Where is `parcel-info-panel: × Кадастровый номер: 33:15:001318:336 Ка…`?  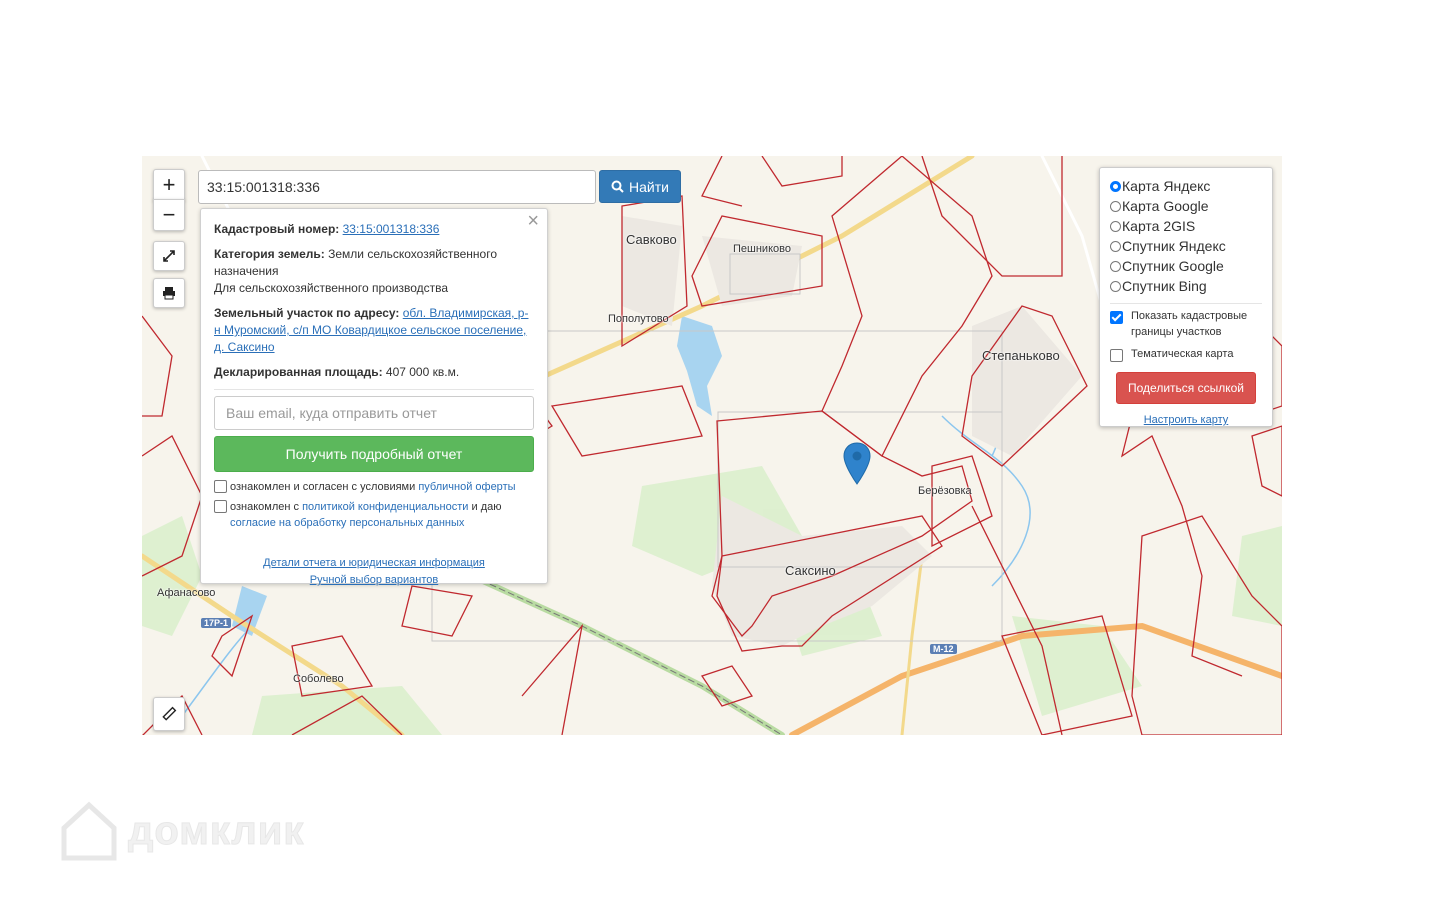
parcel-info-panel: × Кадастровый номер: 33:15:001318:336 Ка… is located at coordinates (374, 397).